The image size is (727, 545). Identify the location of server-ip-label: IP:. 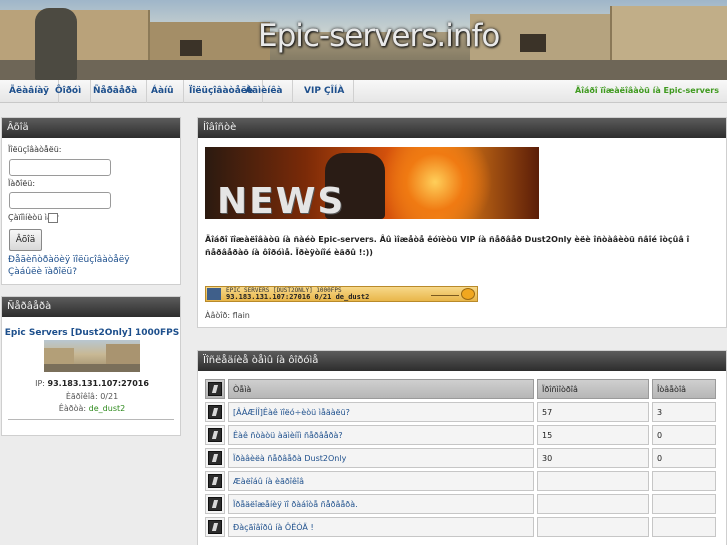
(40, 383).